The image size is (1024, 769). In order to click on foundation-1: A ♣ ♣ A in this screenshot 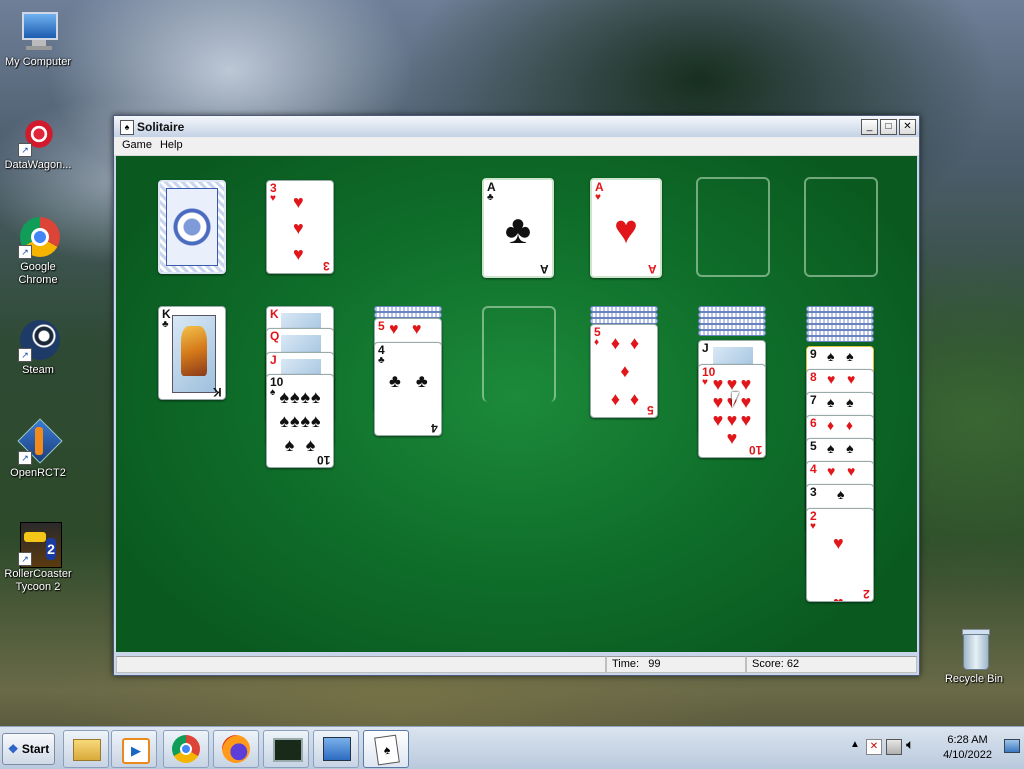, I will do `click(518, 228)`.